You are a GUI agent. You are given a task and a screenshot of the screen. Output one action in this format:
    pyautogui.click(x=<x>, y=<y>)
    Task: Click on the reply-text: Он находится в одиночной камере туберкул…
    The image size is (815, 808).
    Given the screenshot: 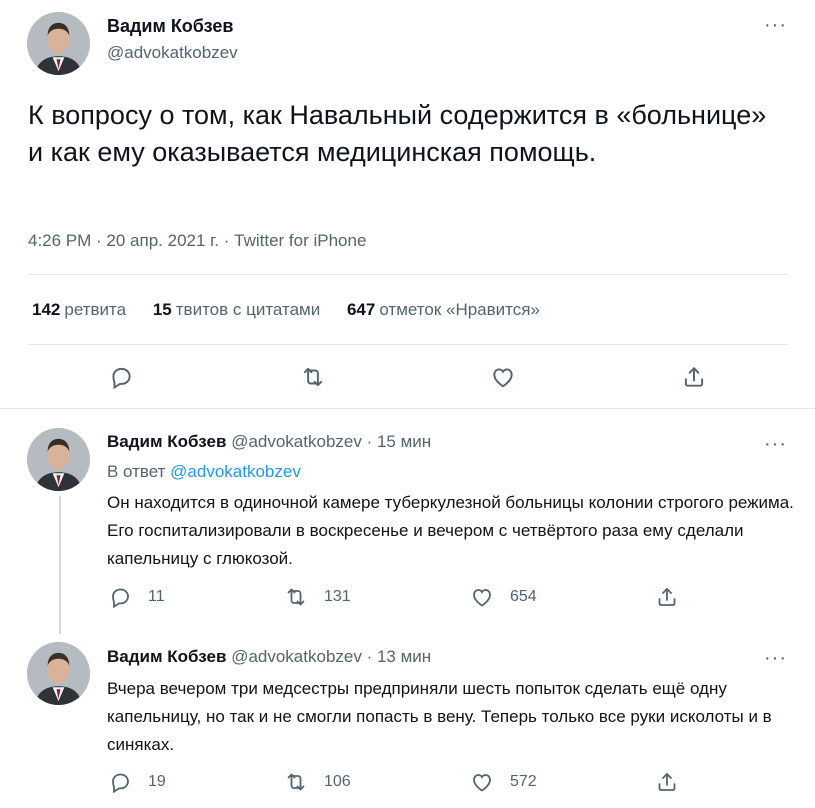 What is the action you would take?
    pyautogui.click(x=450, y=530)
    